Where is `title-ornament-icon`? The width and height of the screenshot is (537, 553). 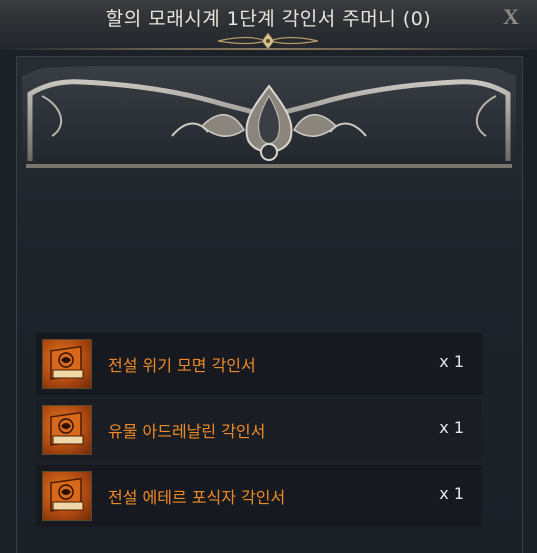
title-ornament-icon is located at coordinates (268, 41).